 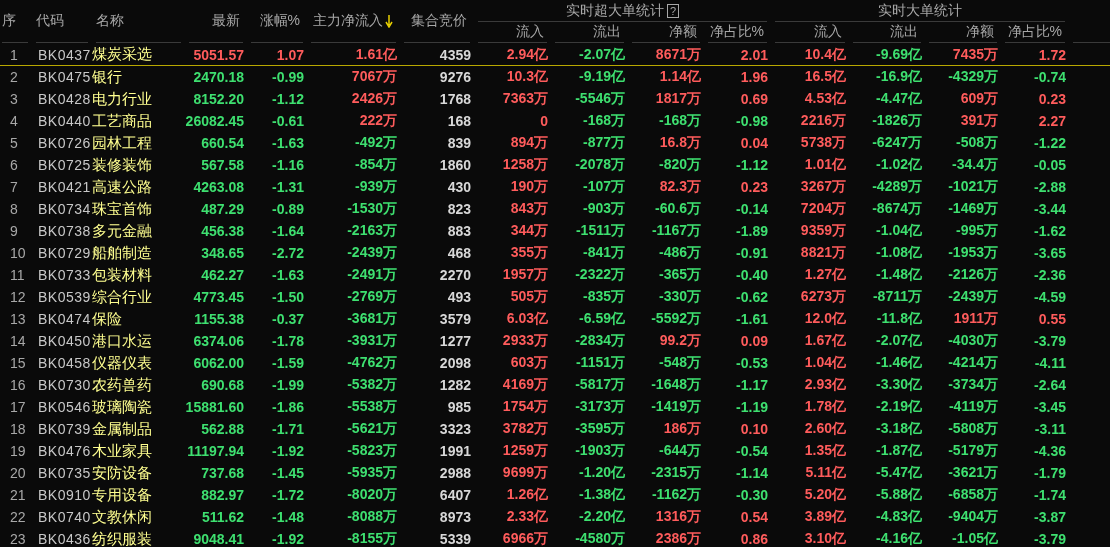 What do you see at coordinates (555, 187) in the screenshot?
I see `table-row: 7 BK0421高速公路 4263.08 -1.31 -939万 430 190万 -107万 82.3万 0.23 3267万 -4289万 -1021万 -2.88` at bounding box center [555, 187].